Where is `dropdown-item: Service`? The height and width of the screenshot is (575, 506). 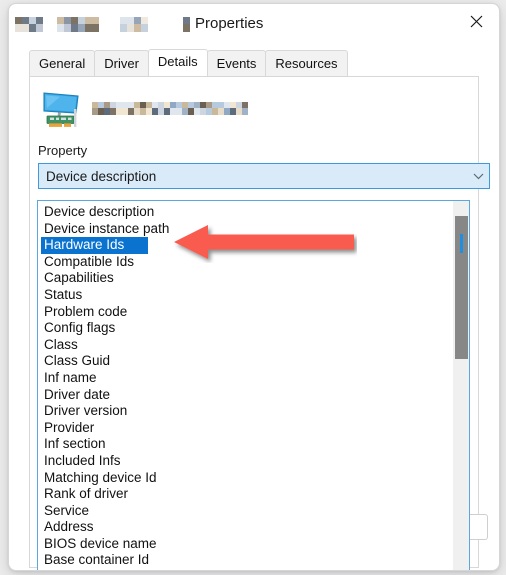 dropdown-item: Service is located at coordinates (245, 511).